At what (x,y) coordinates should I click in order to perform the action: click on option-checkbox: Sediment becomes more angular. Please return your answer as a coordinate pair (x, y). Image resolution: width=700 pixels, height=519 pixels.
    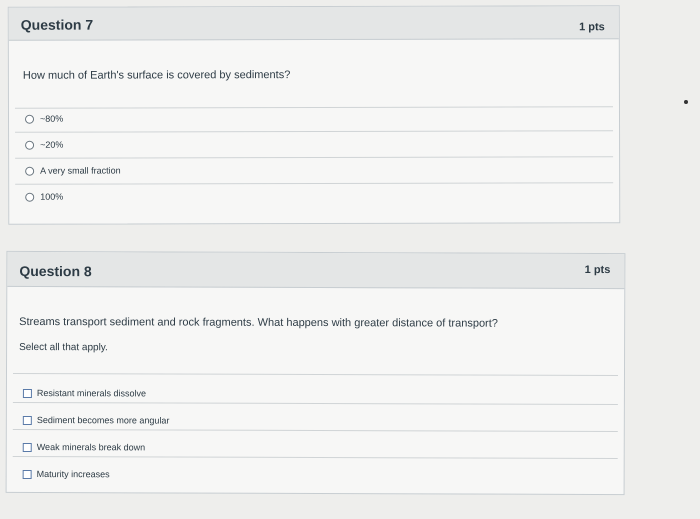
    Looking at the image, I should click on (96, 420).